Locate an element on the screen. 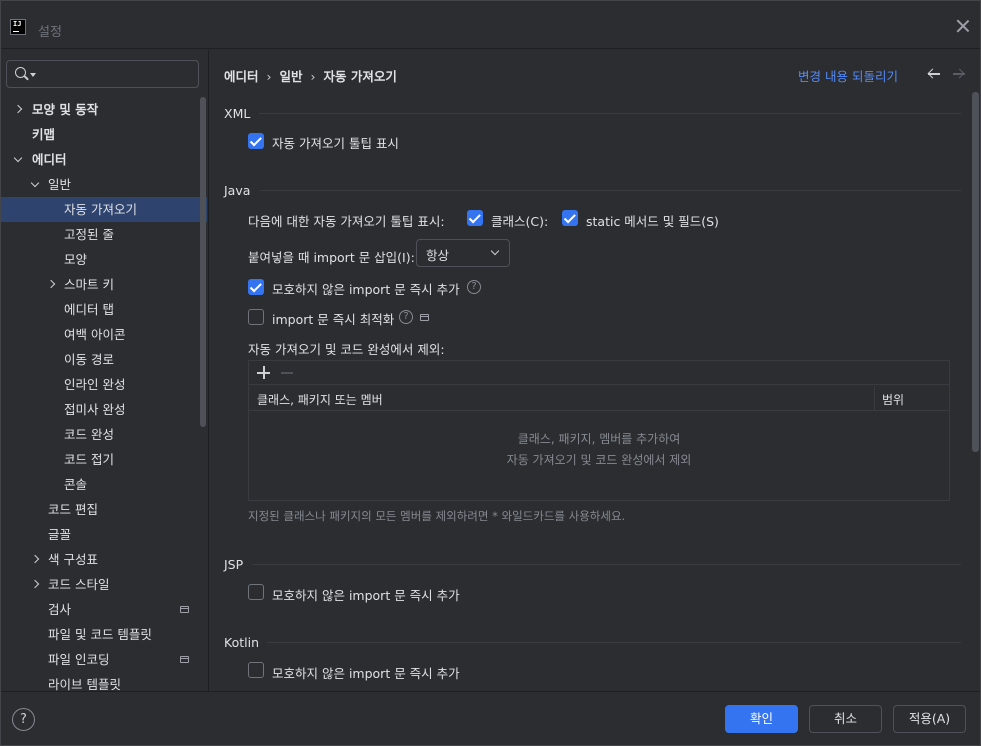  search-icon is located at coordinates (20, 72).